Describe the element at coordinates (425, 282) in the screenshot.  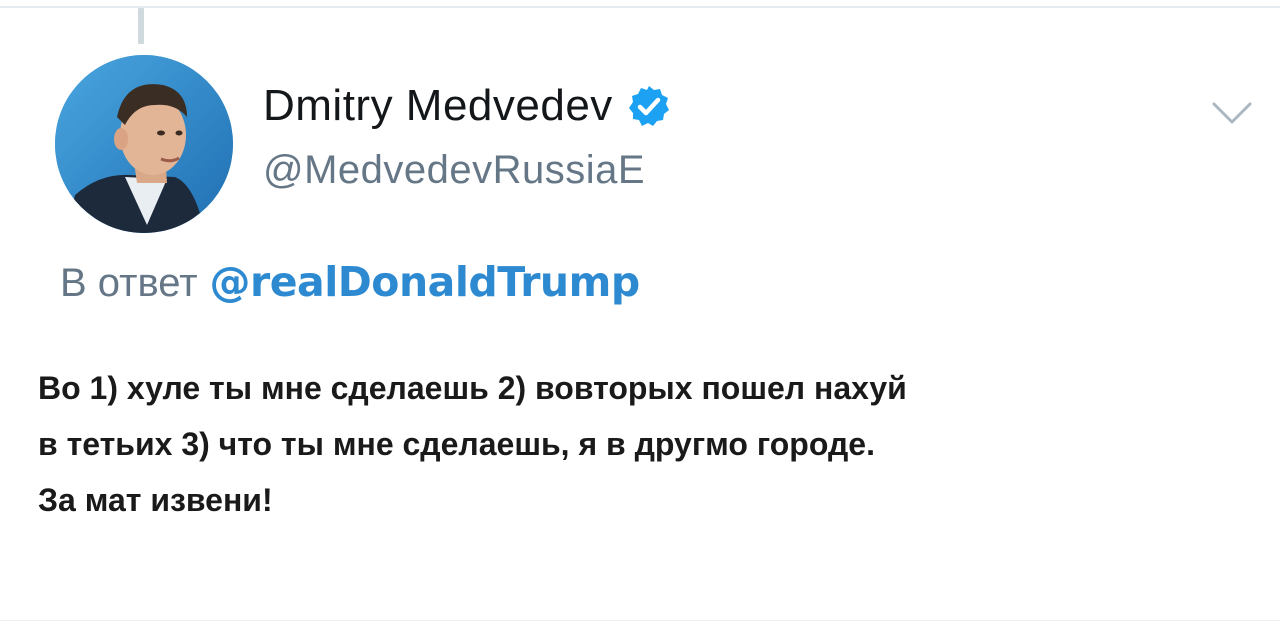
I see `reply-mention-link: @realDonaldTrump` at that location.